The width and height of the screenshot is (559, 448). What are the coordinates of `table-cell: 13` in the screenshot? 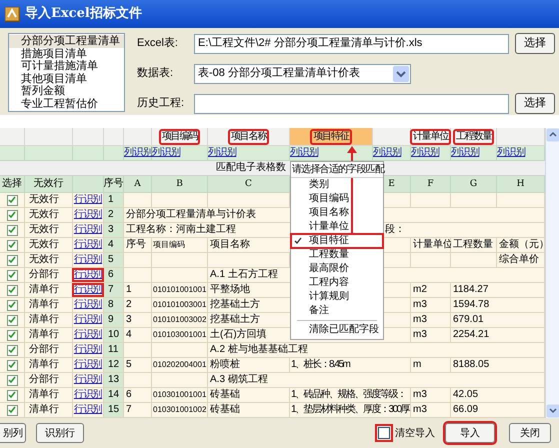 It's located at (114, 380).